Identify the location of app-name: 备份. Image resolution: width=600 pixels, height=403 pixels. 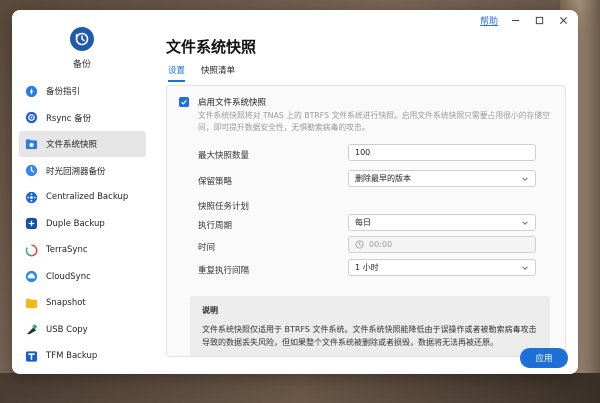
(81, 65).